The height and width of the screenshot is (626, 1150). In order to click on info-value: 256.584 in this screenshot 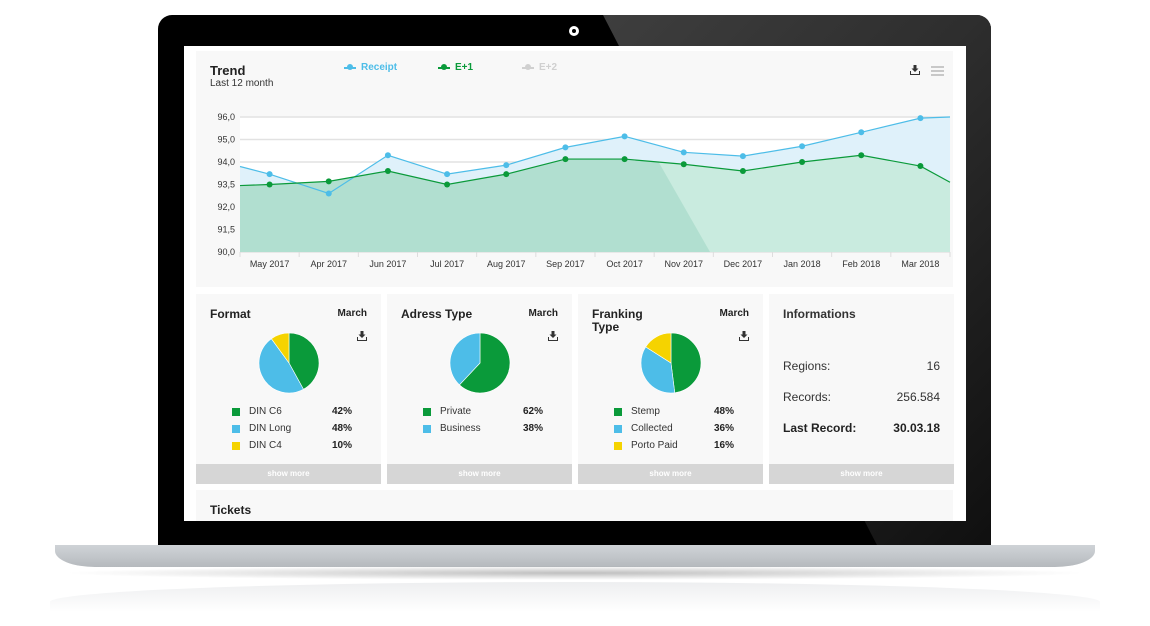, I will do `click(918, 397)`.